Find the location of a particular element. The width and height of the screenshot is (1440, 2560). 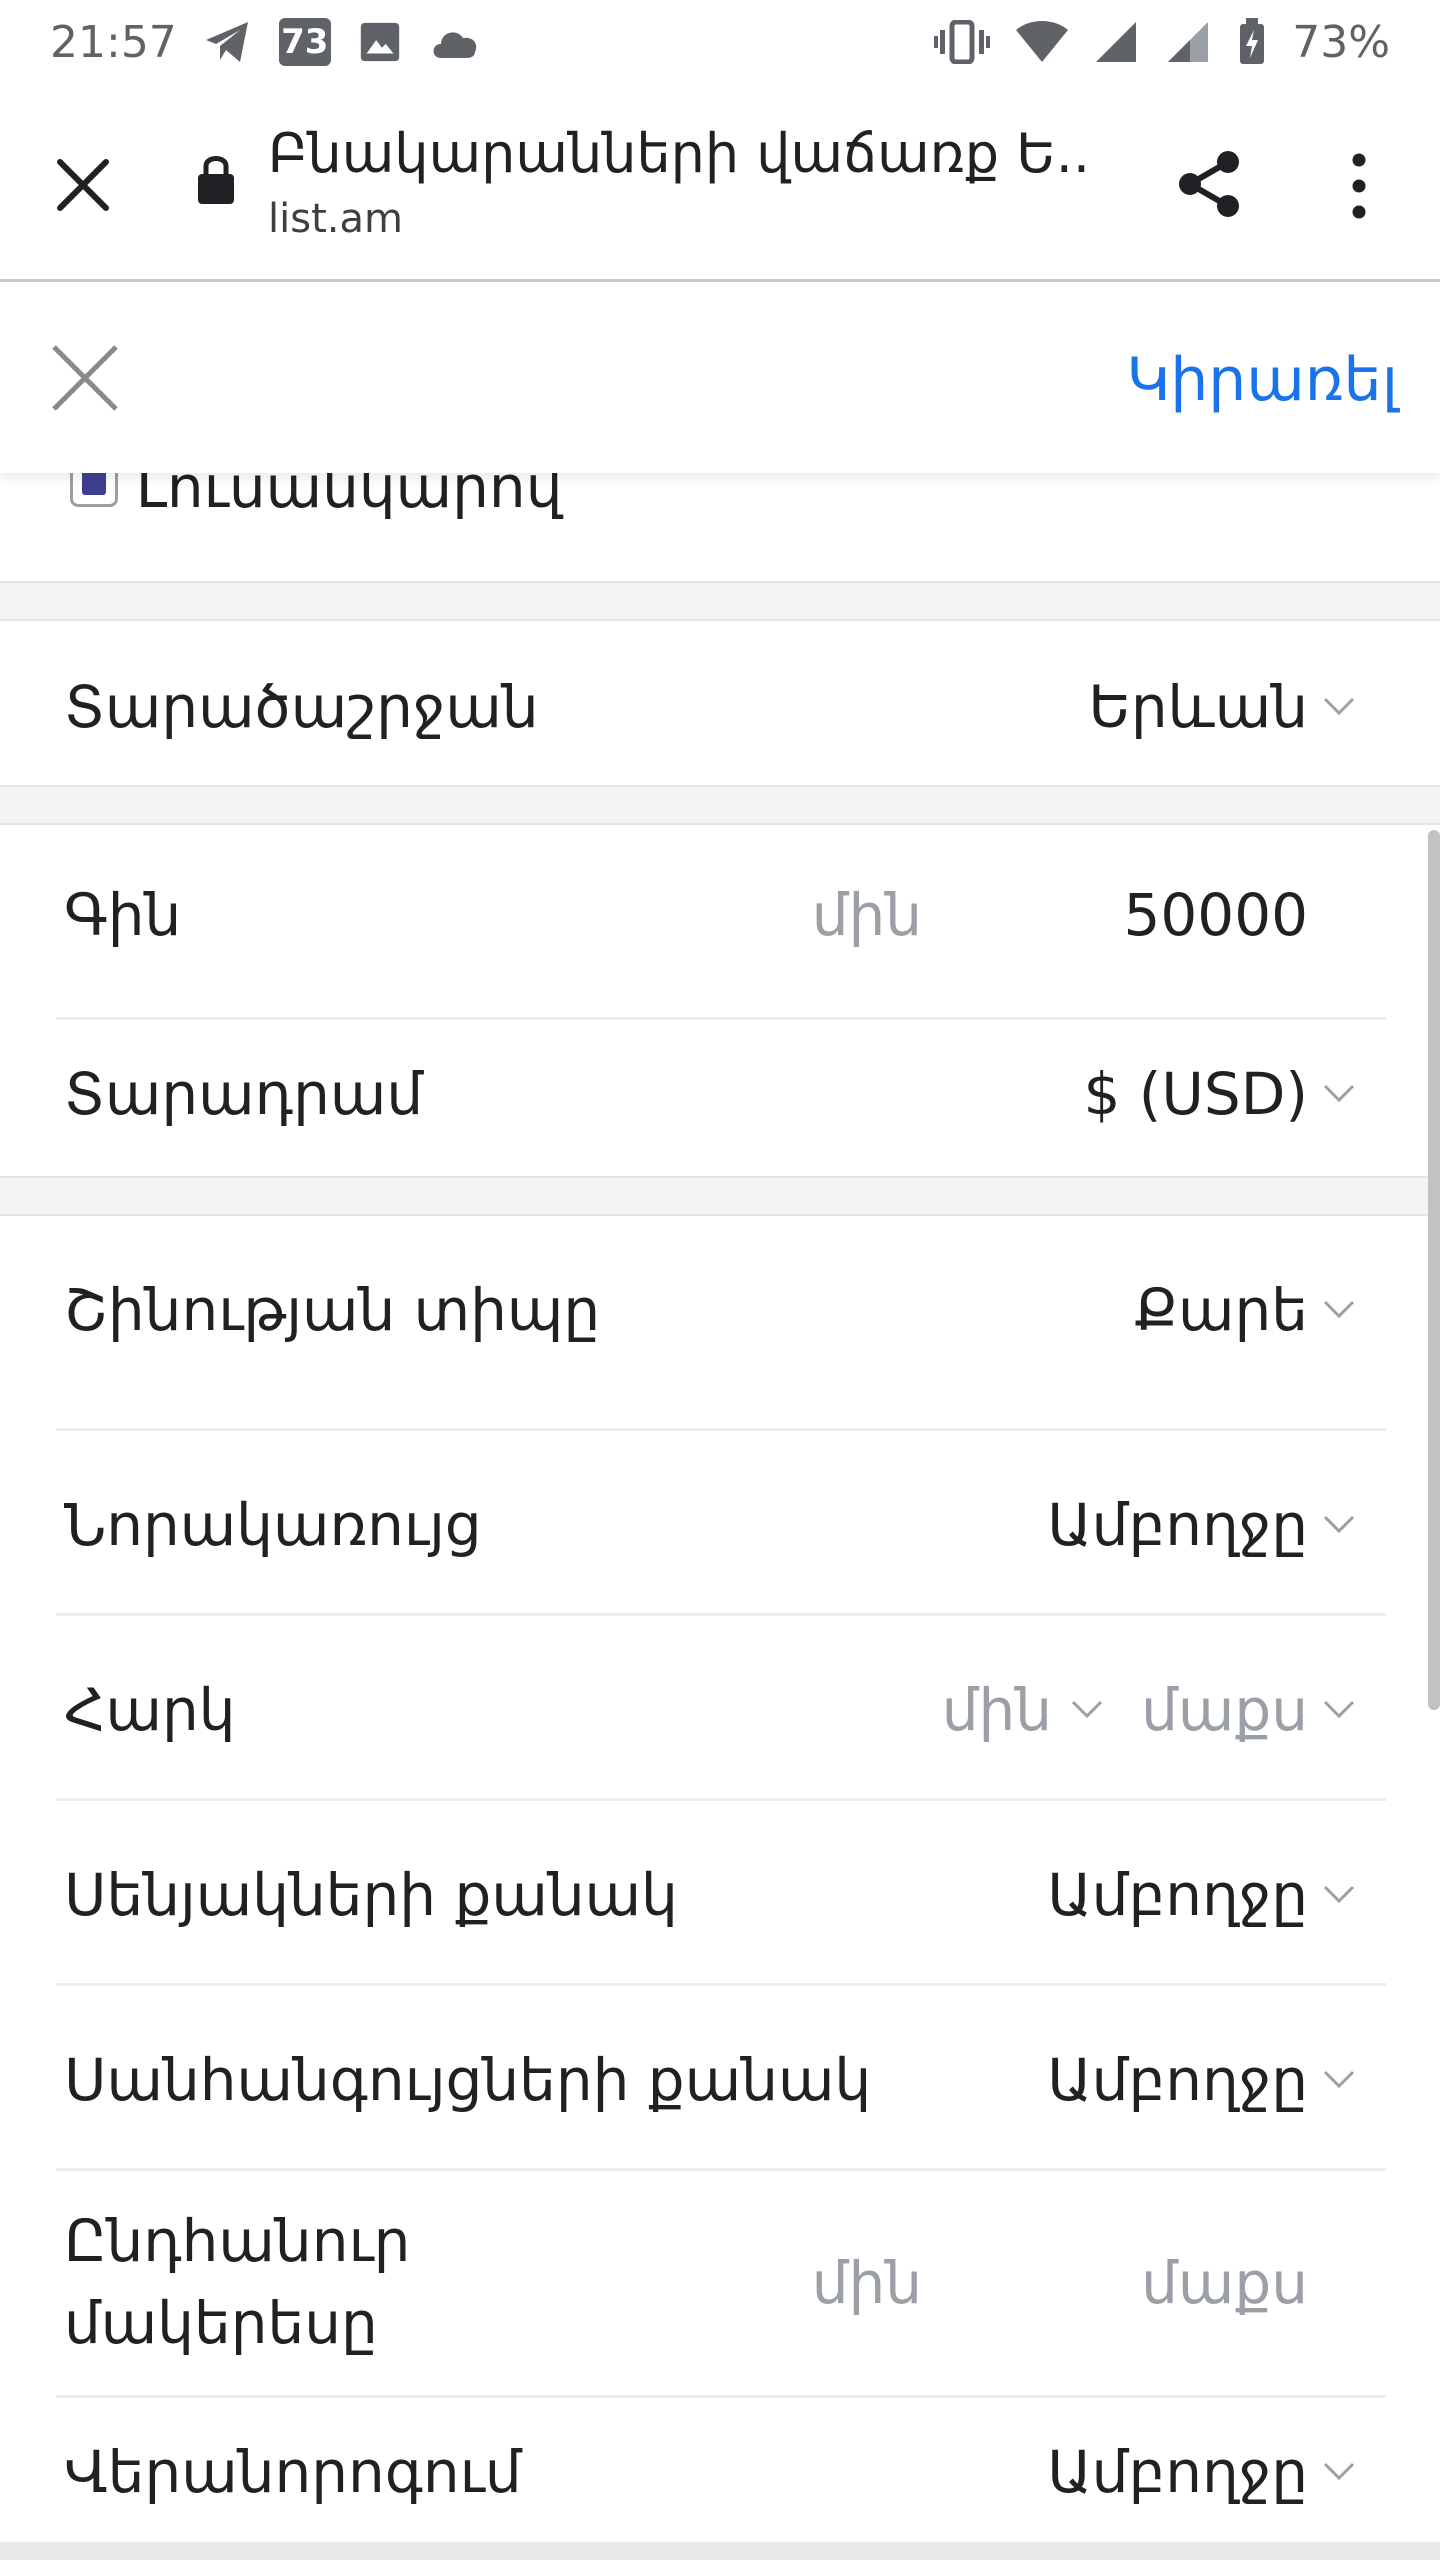

rooms-value: Ամբողջը is located at coordinates (1177, 1895).